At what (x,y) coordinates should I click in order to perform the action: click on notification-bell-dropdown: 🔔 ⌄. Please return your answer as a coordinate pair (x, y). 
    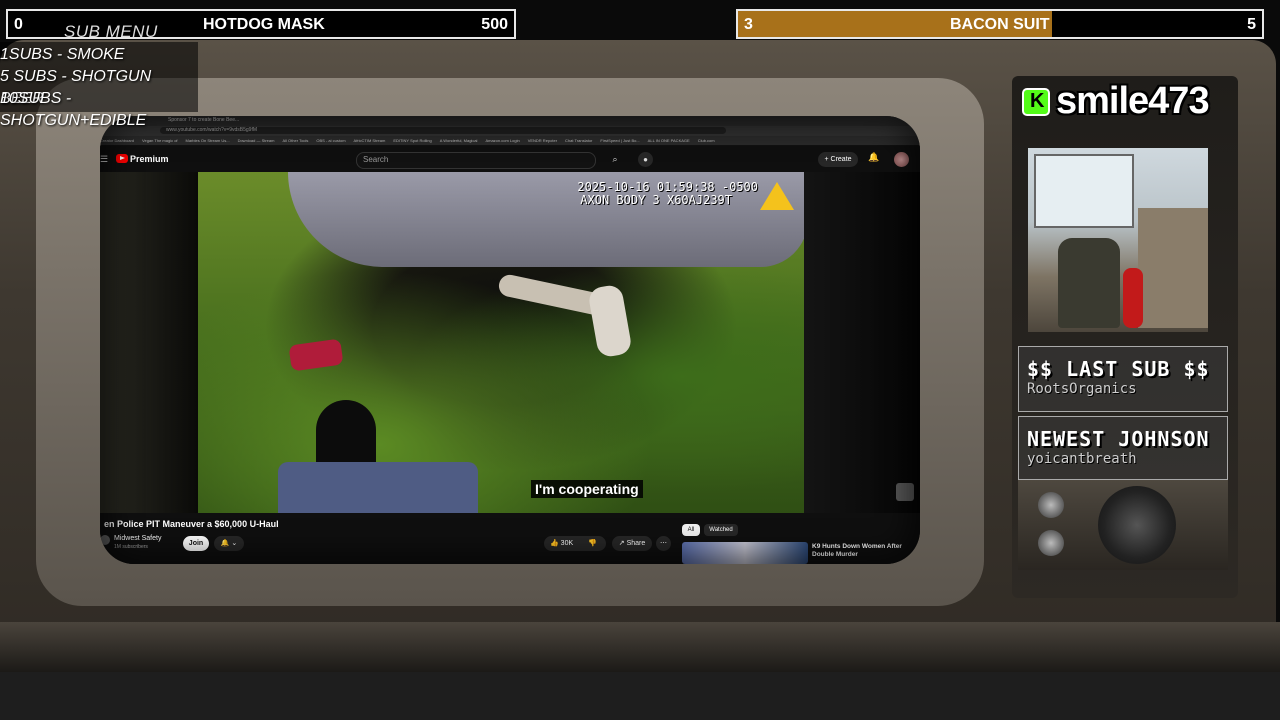
    Looking at the image, I should click on (229, 543).